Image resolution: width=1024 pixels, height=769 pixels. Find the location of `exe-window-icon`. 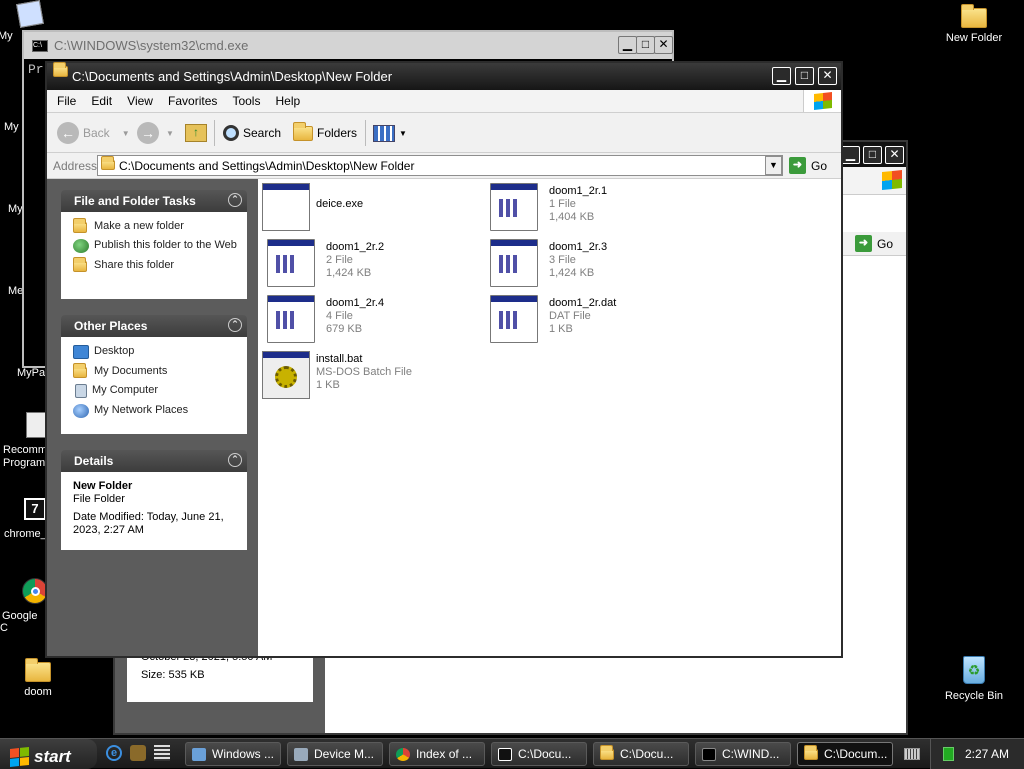

exe-window-icon is located at coordinates (286, 207).